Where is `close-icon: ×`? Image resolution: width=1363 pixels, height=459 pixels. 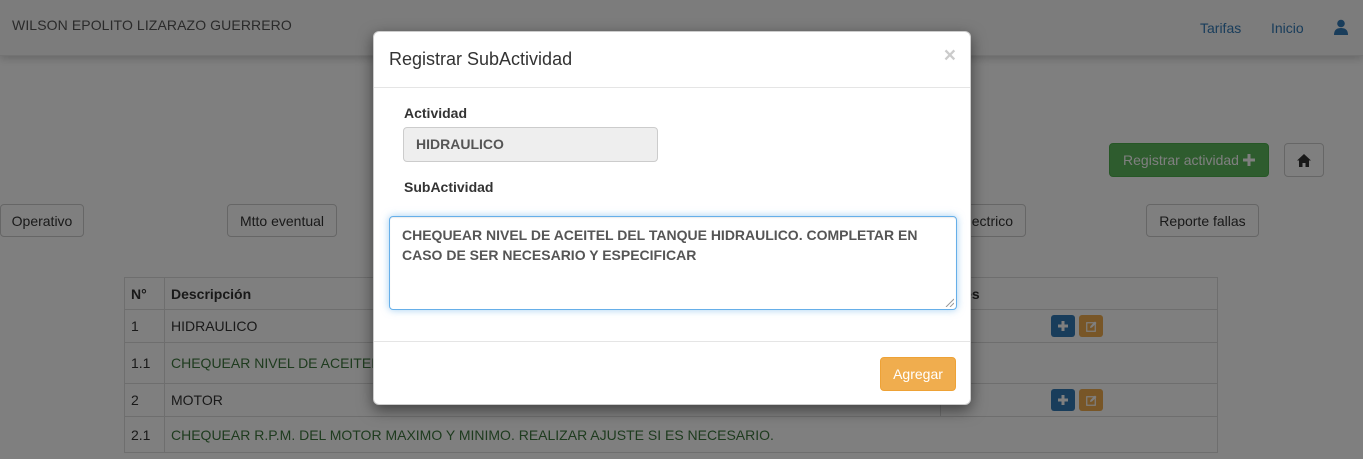 close-icon: × is located at coordinates (950, 55).